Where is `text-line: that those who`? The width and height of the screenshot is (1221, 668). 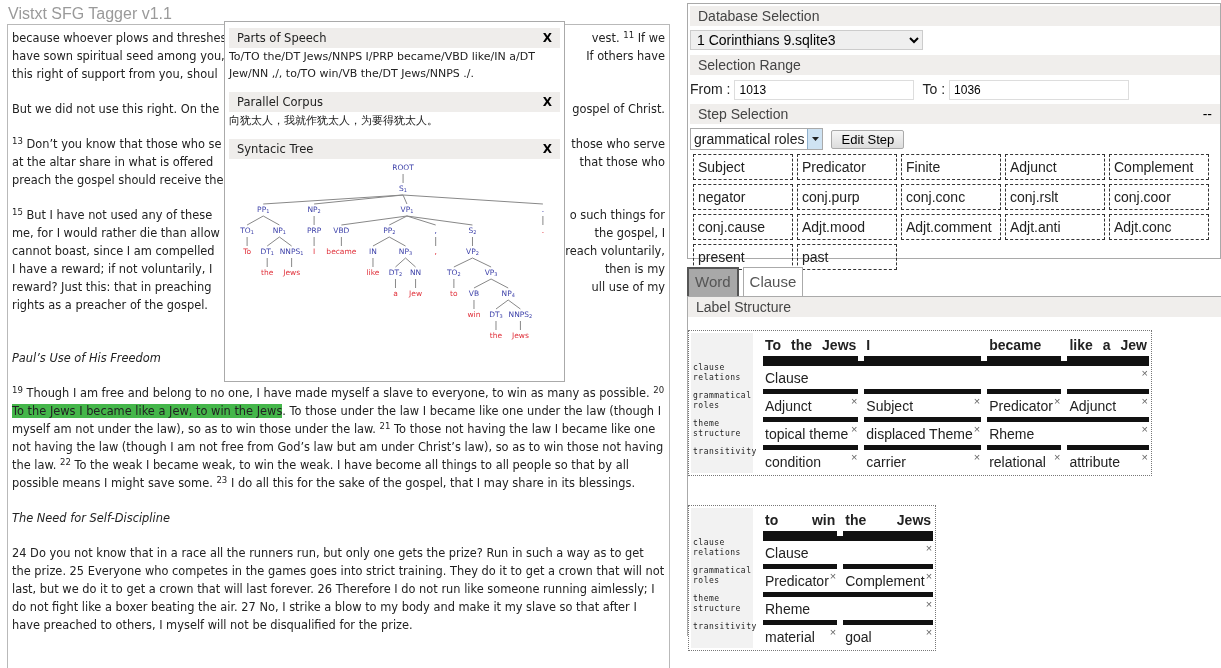
text-line: that those who is located at coordinates (622, 162).